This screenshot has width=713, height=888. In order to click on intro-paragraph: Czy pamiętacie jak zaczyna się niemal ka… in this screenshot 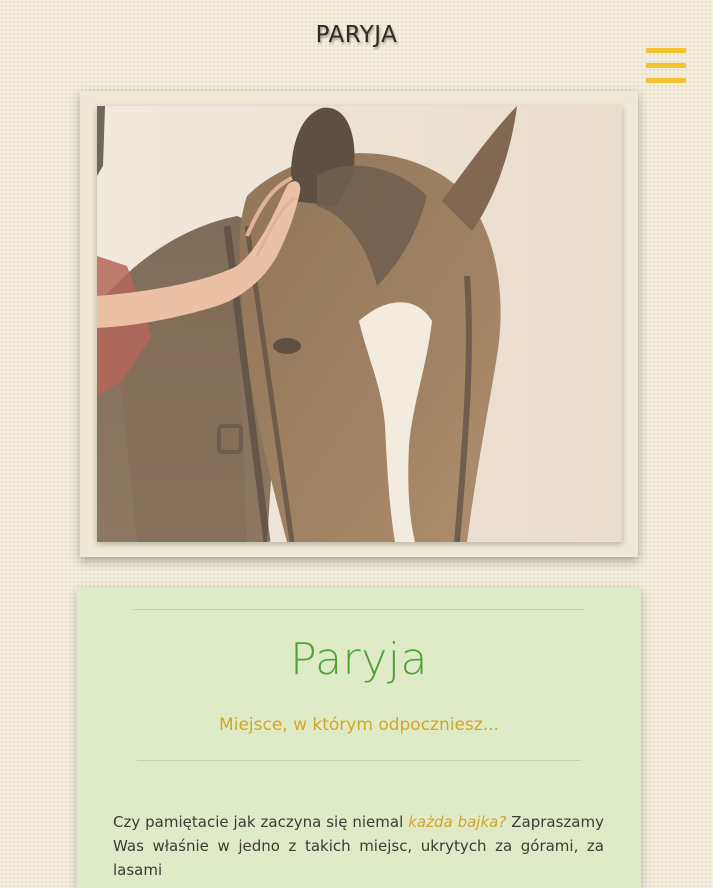, I will do `click(358, 846)`.